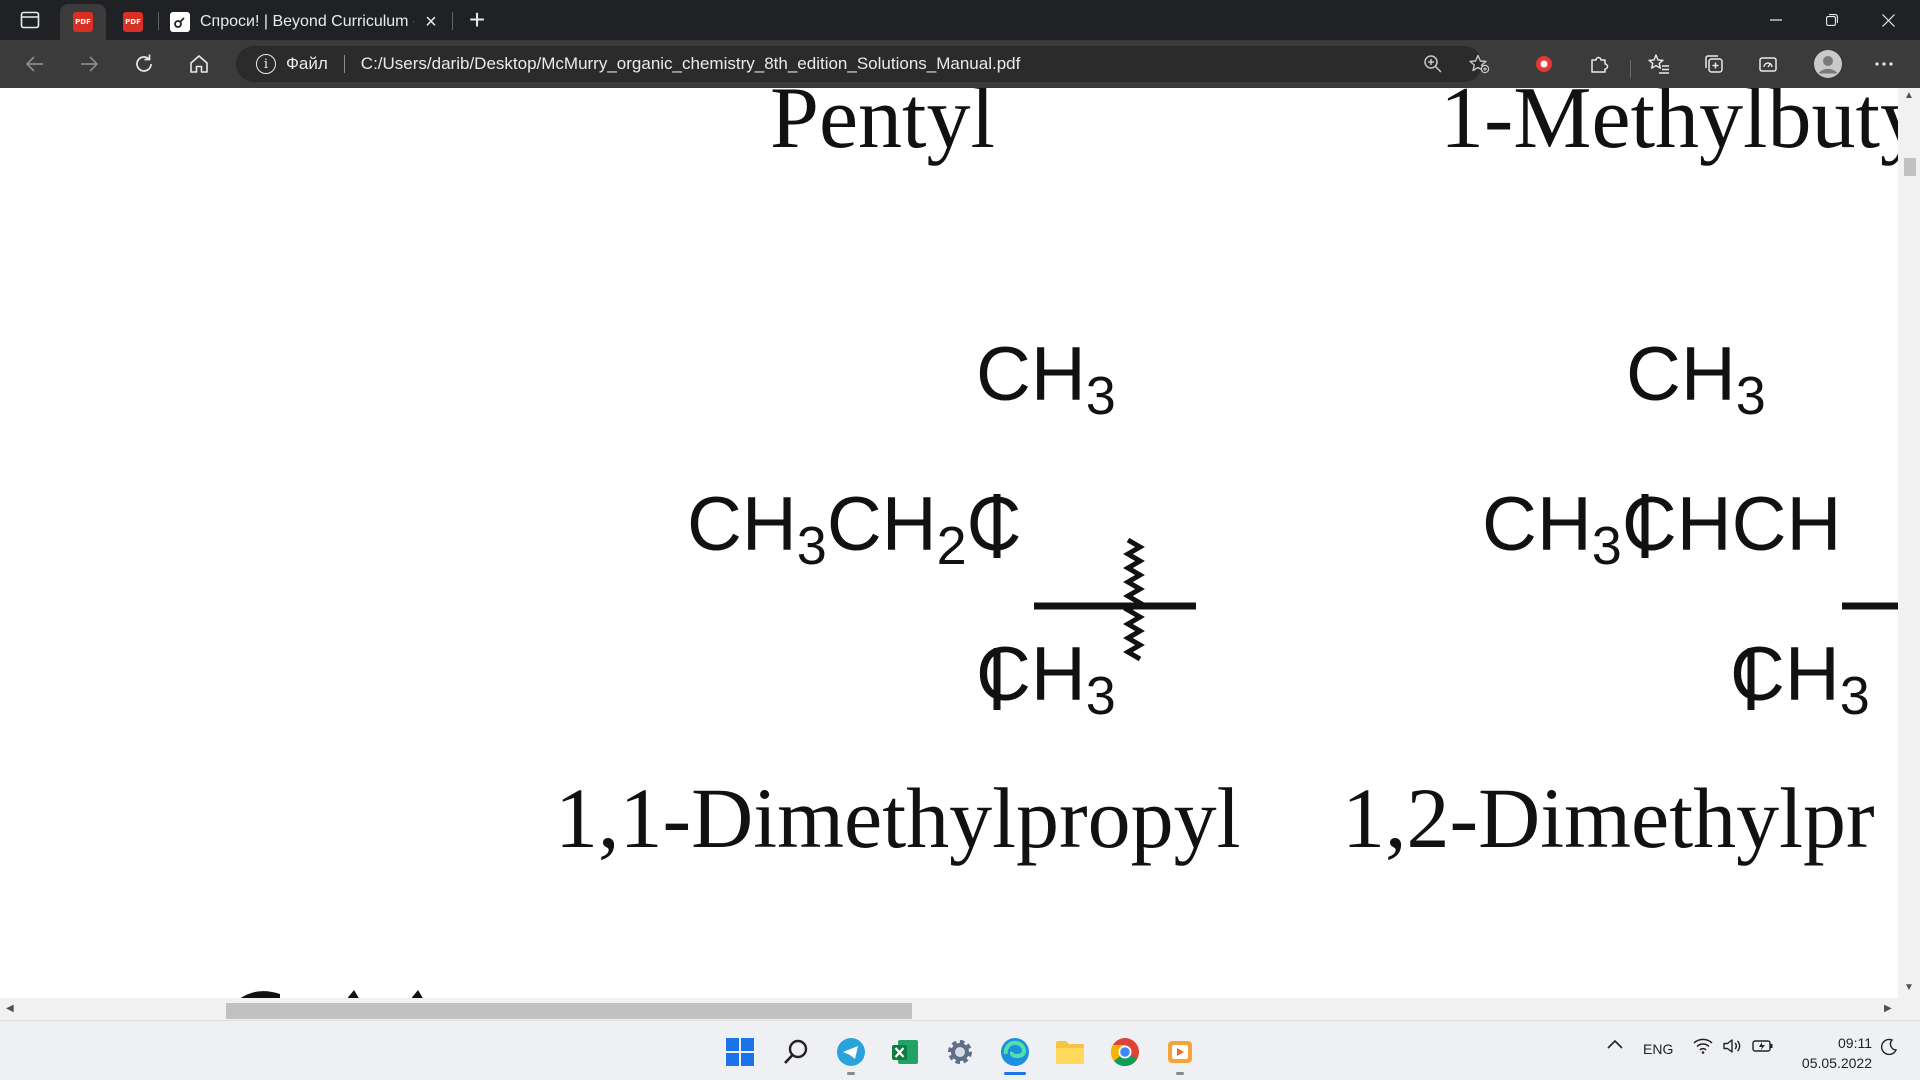 The width and height of the screenshot is (1920, 1080). I want to click on collections-button, so click(1714, 64).